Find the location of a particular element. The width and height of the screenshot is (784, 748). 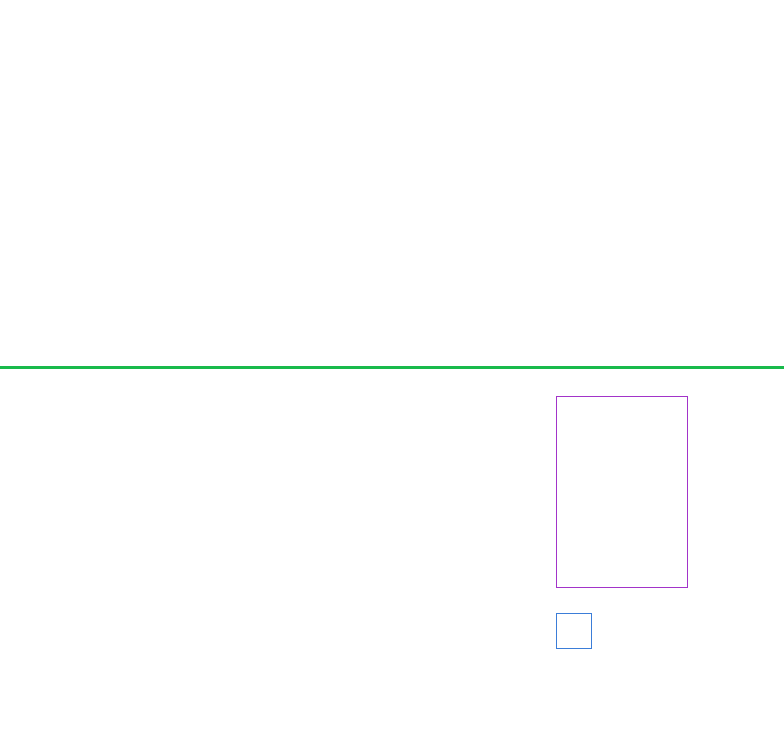

section-divider is located at coordinates (392, 367).